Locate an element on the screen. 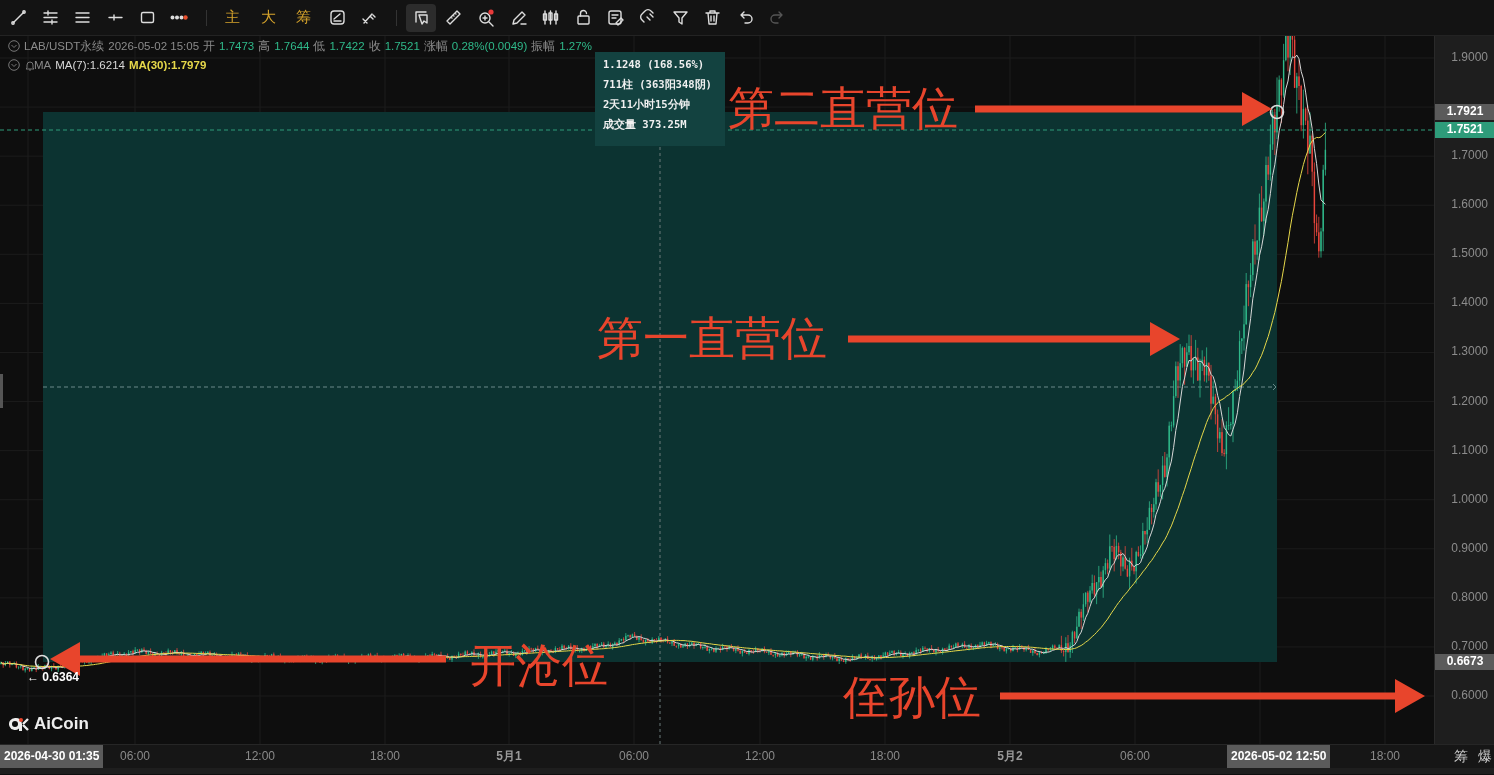 The image size is (1494, 775). field-value: 1.7644 is located at coordinates (292, 46).